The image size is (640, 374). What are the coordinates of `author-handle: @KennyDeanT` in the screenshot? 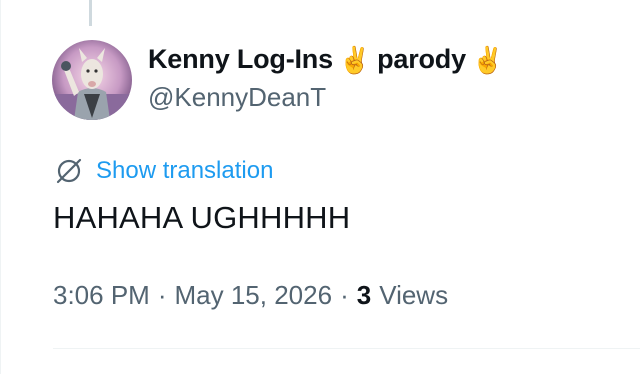 It's located at (237, 97).